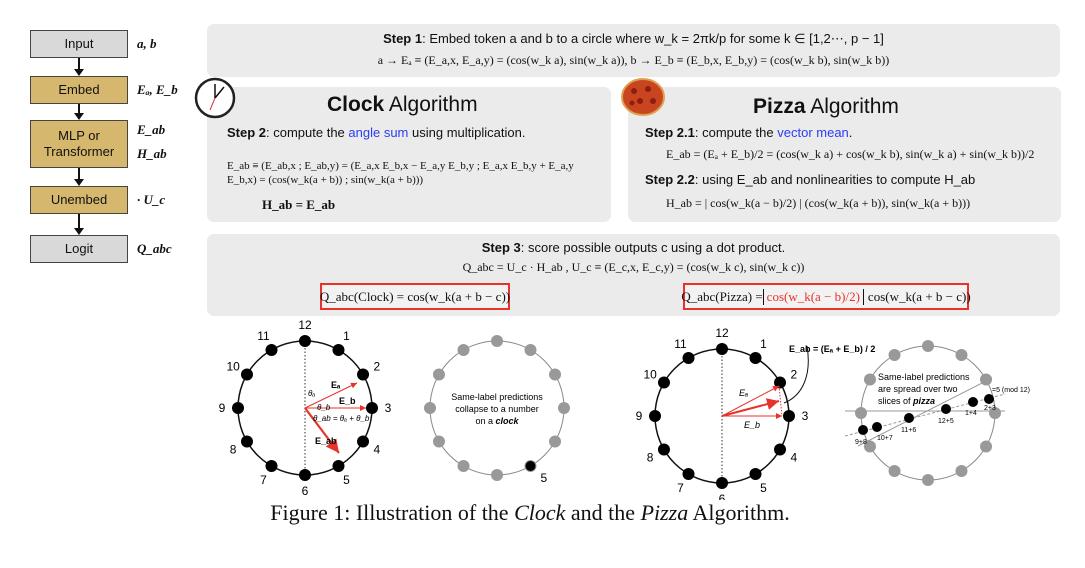  What do you see at coordinates (540, 512) in the screenshot?
I see `caption-clock: Clock` at bounding box center [540, 512].